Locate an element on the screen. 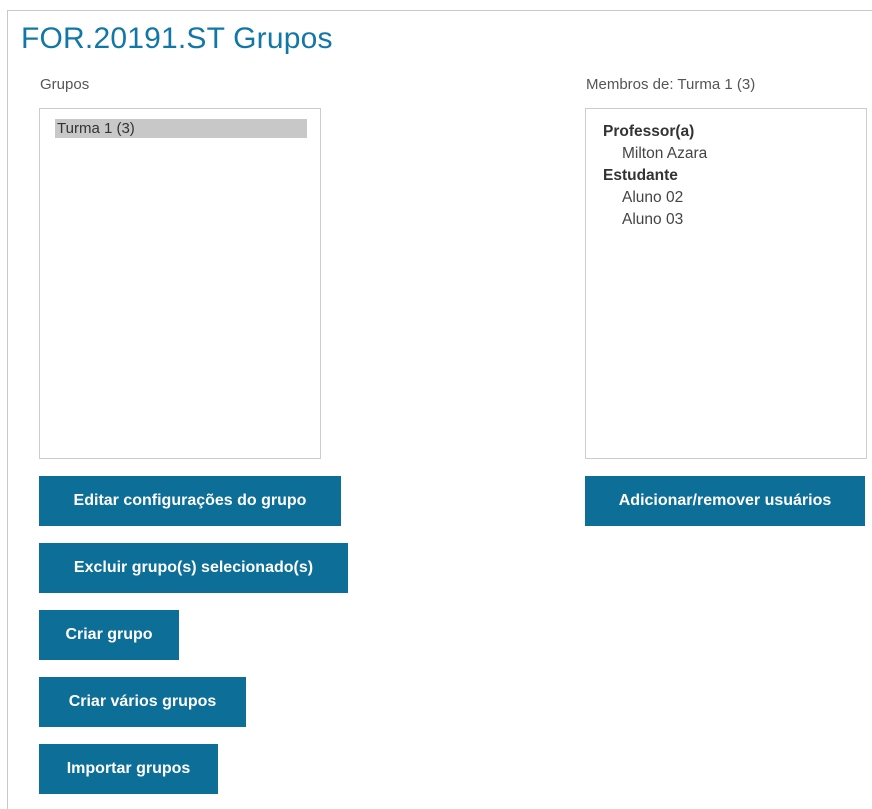  create-group-button: Criar grupo is located at coordinates (109, 635).